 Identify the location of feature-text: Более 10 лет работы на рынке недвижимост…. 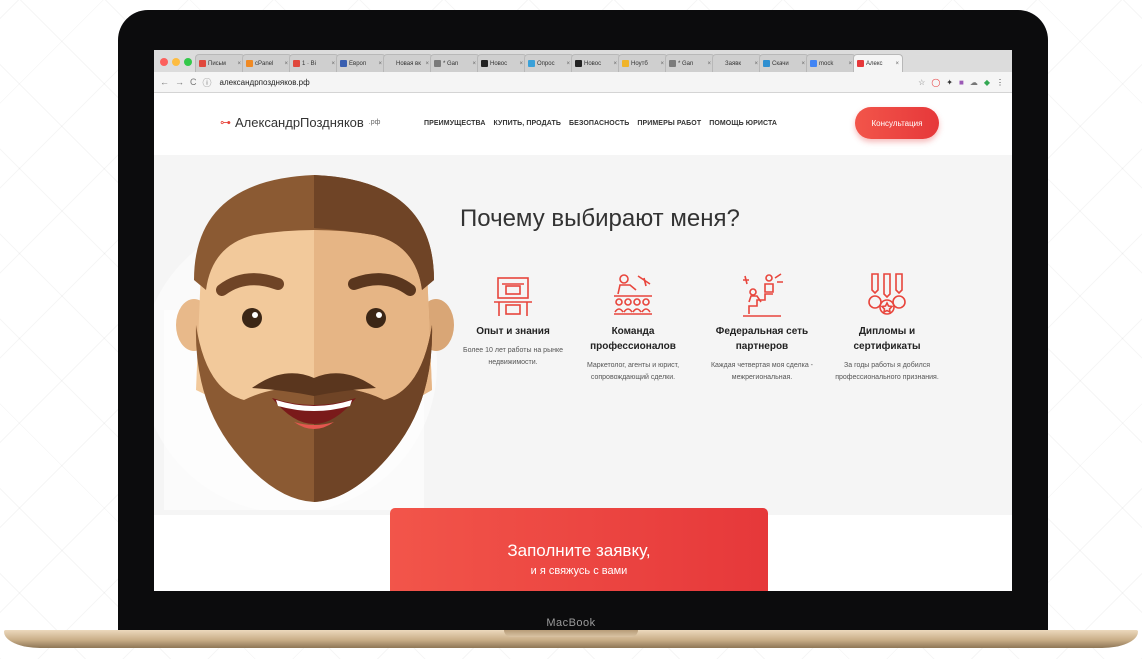
(513, 356).